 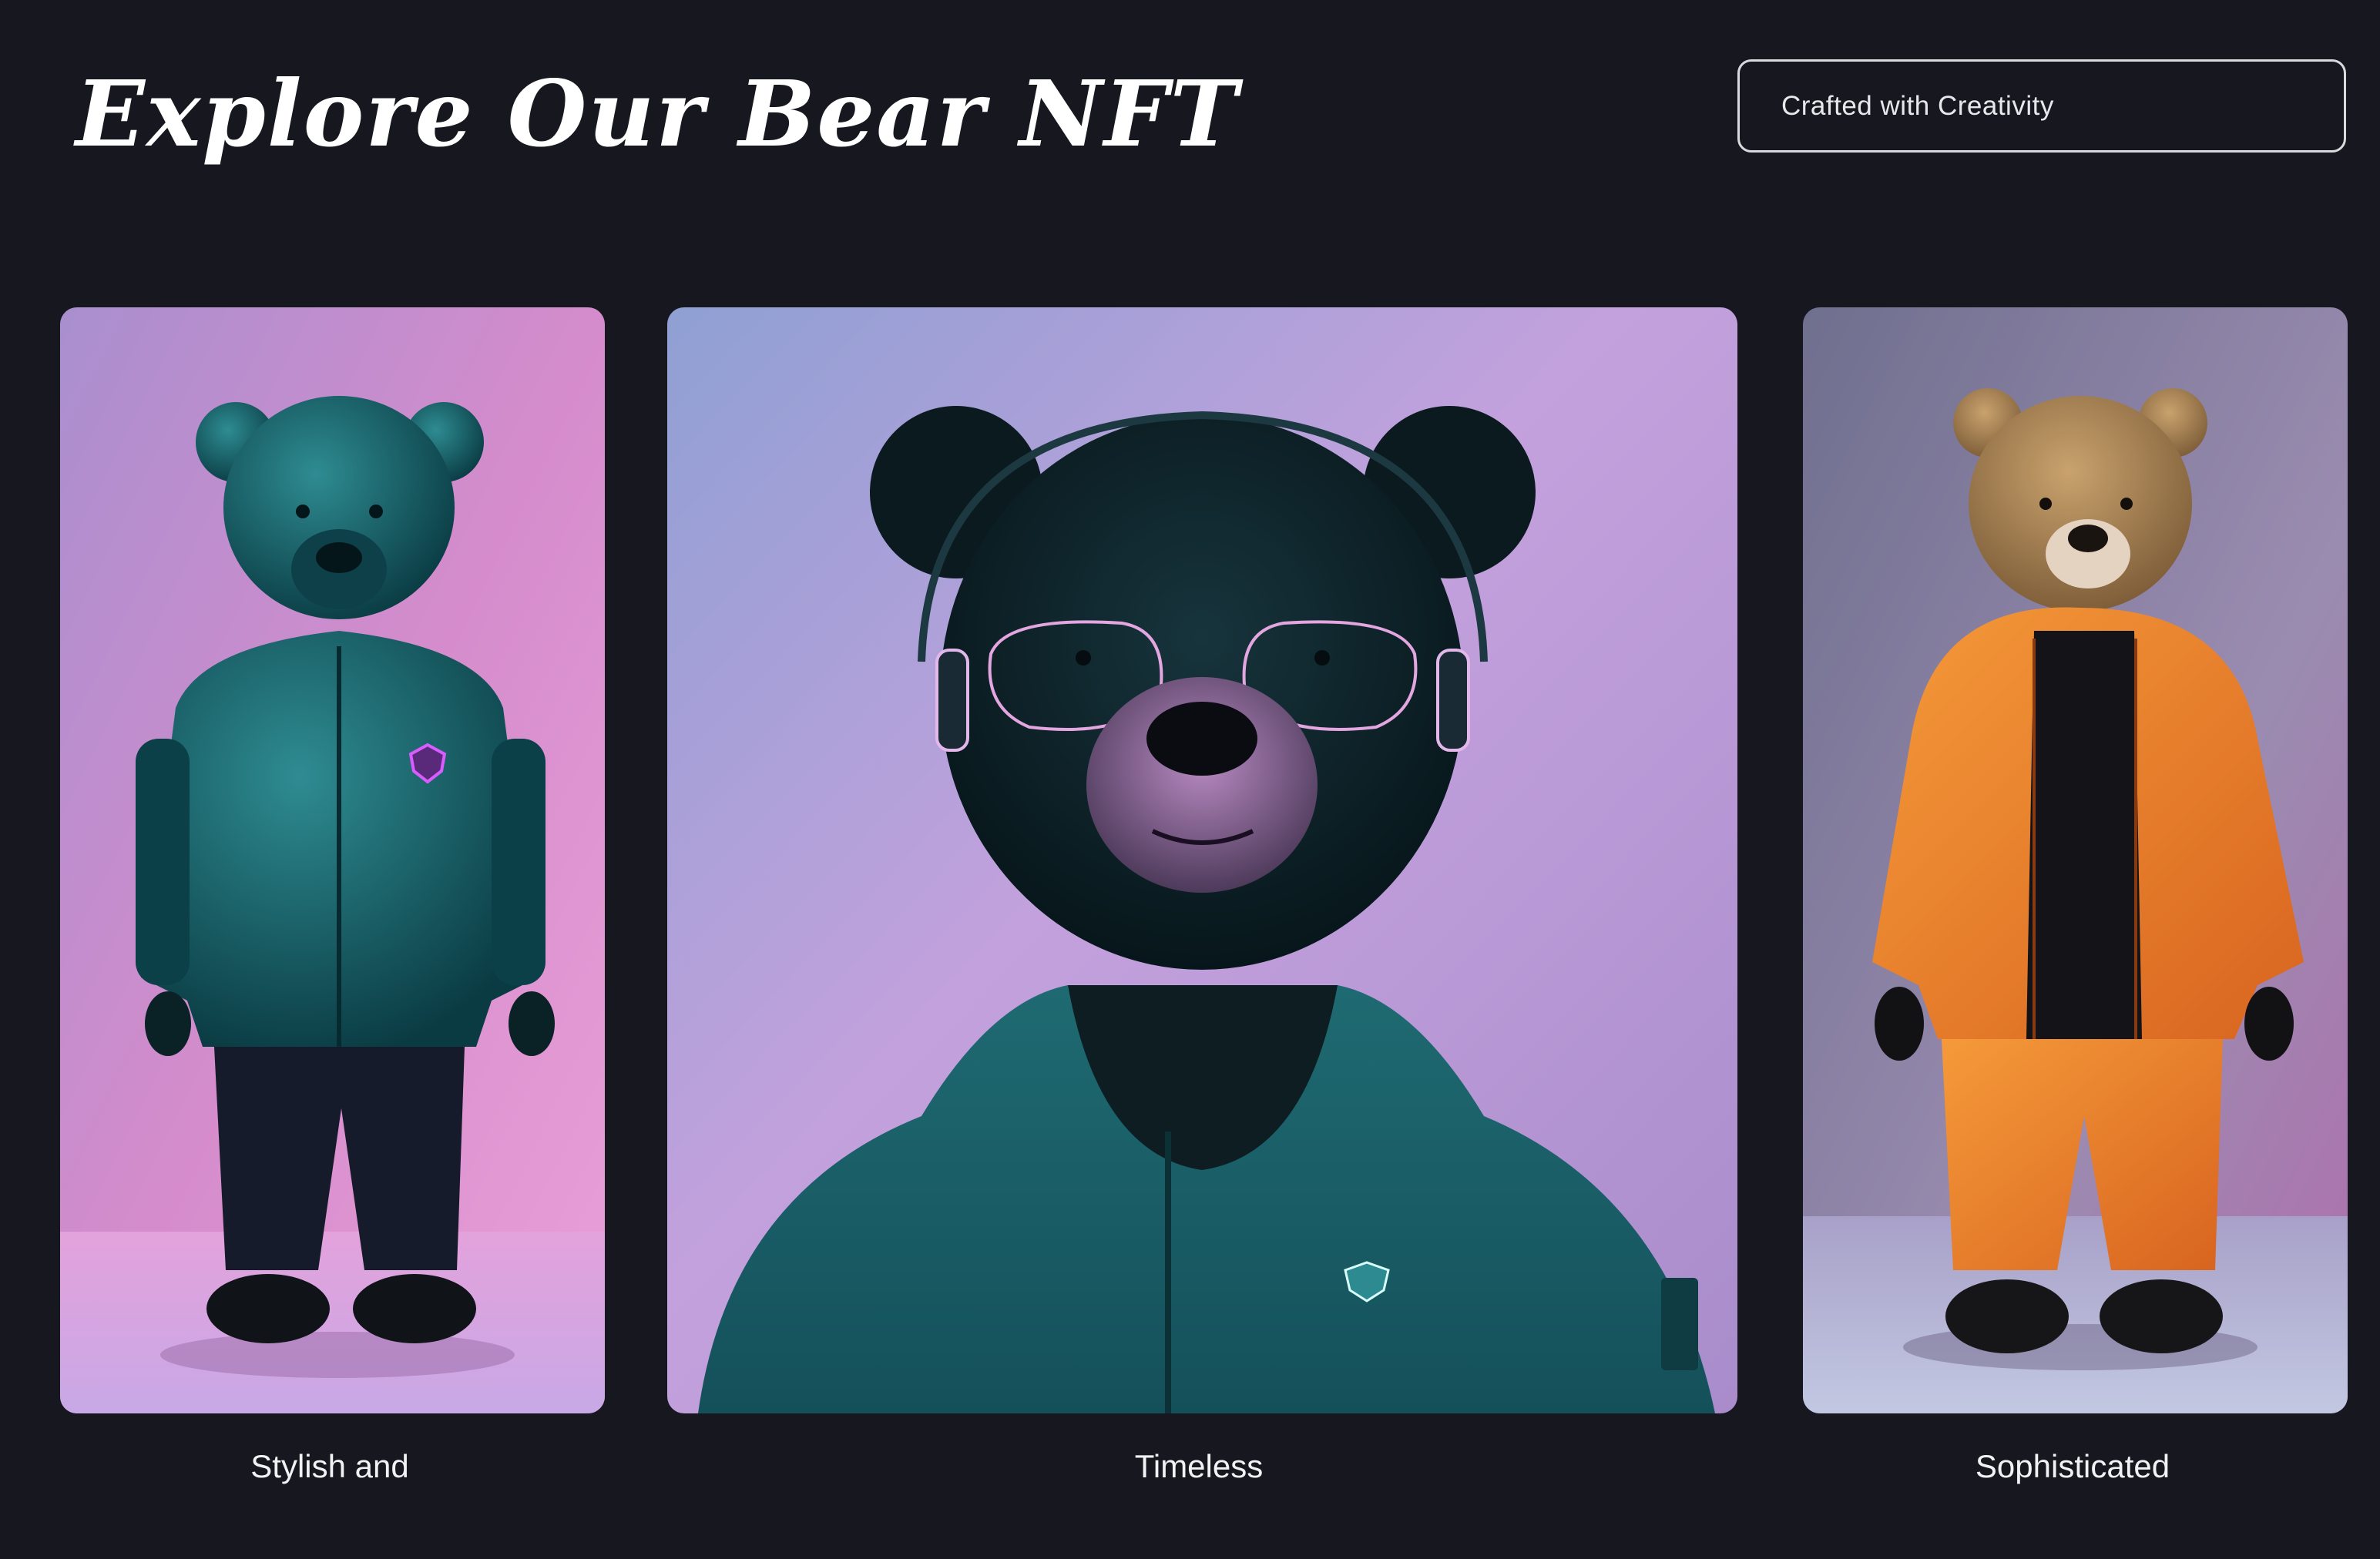 What do you see at coordinates (1199, 1466) in the screenshot?
I see `card-caption: Timeless` at bounding box center [1199, 1466].